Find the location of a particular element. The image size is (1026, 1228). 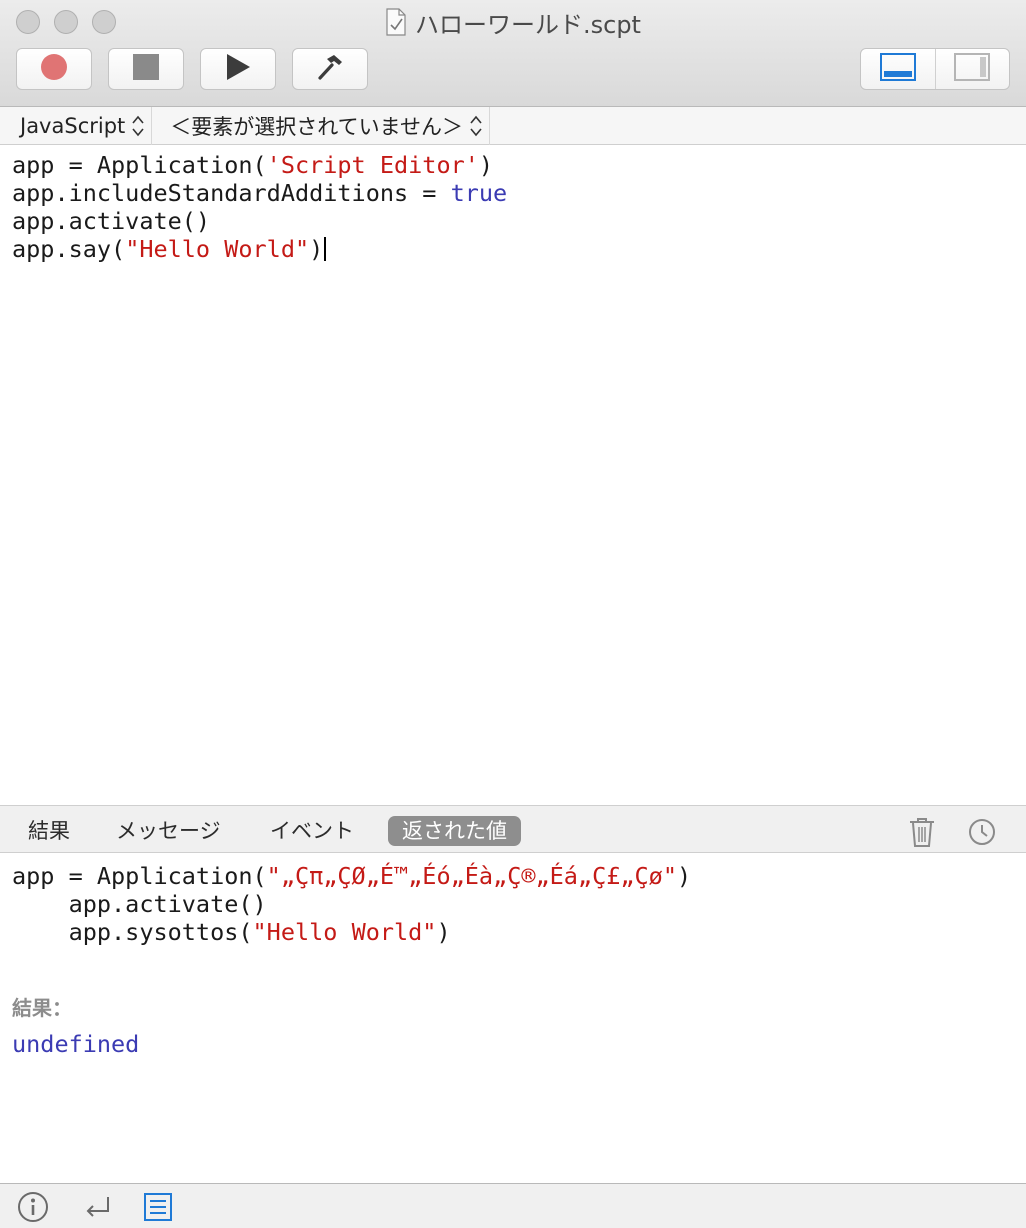

play-icon is located at coordinates (238, 69).